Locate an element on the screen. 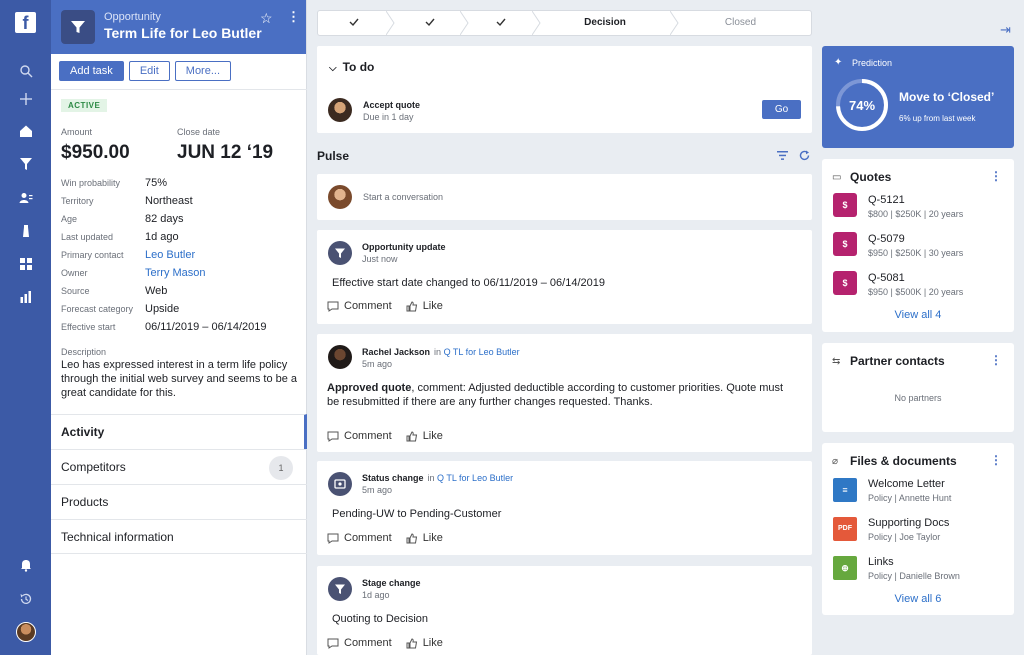 Image resolution: width=1024 pixels, height=655 pixels. comment-icon is located at coordinates (333, 436).